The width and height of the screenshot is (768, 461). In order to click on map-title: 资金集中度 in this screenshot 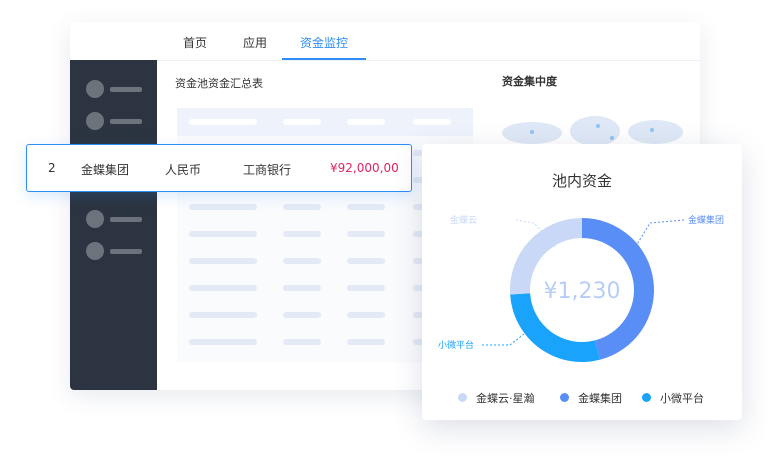, I will do `click(529, 81)`.